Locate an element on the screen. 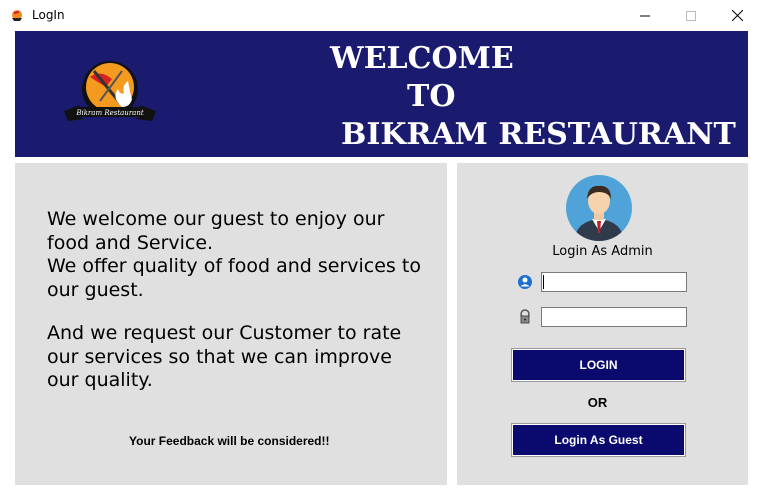 Image resolution: width=760 pixels, height=497 pixels. feedback-note: Your Feedback will be considered!! is located at coordinates (229, 441).